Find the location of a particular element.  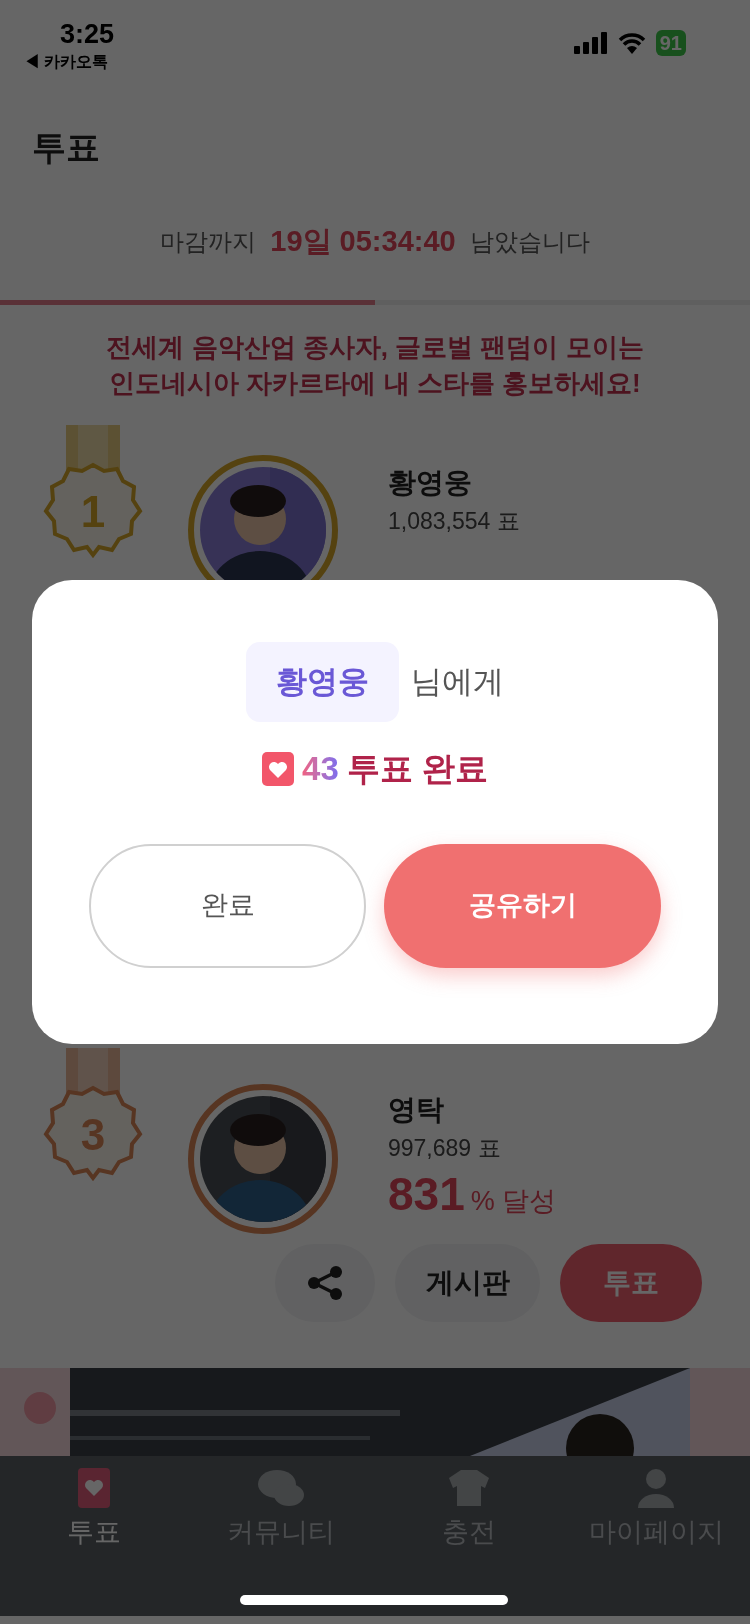

rank-number: 1 is located at coordinates (93, 512).